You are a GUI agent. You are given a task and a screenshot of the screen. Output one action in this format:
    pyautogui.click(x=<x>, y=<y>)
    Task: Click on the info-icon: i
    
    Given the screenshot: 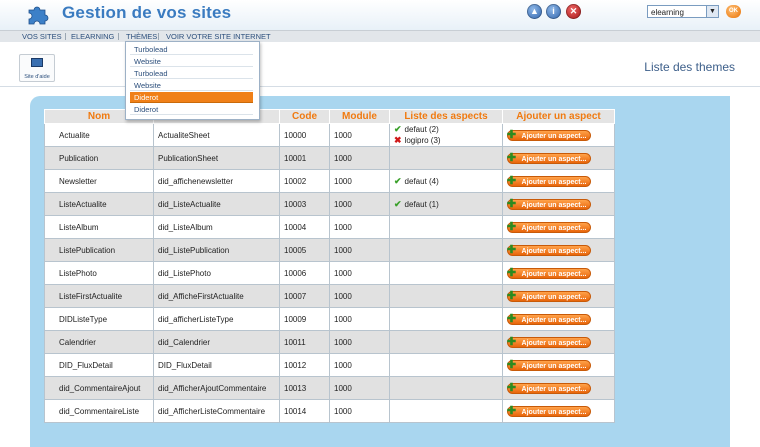 What is the action you would take?
    pyautogui.click(x=553, y=11)
    